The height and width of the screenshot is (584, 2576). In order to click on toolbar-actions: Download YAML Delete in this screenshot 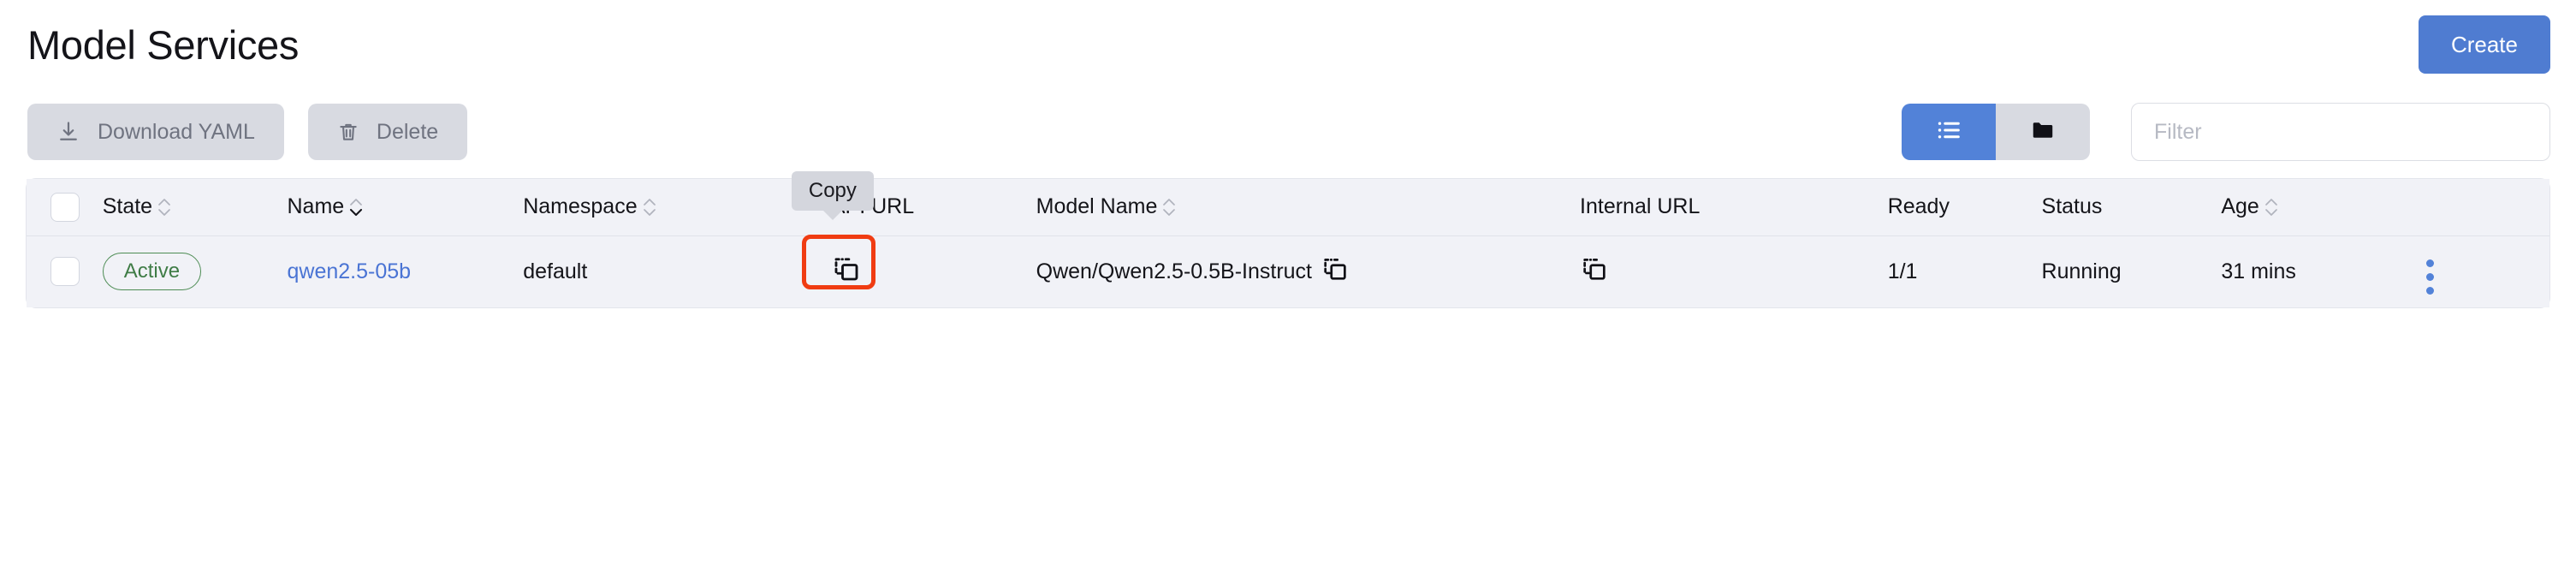, I will do `click(247, 132)`.